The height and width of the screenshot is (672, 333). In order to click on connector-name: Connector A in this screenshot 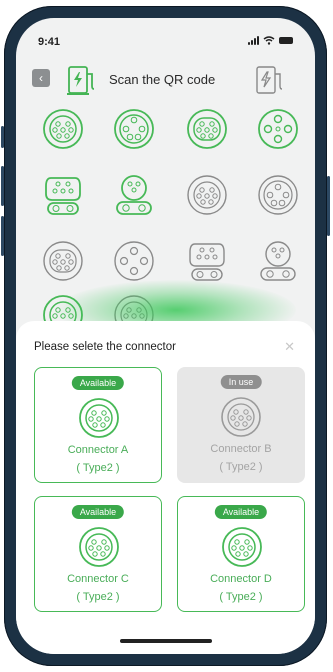, I will do `click(98, 450)`.